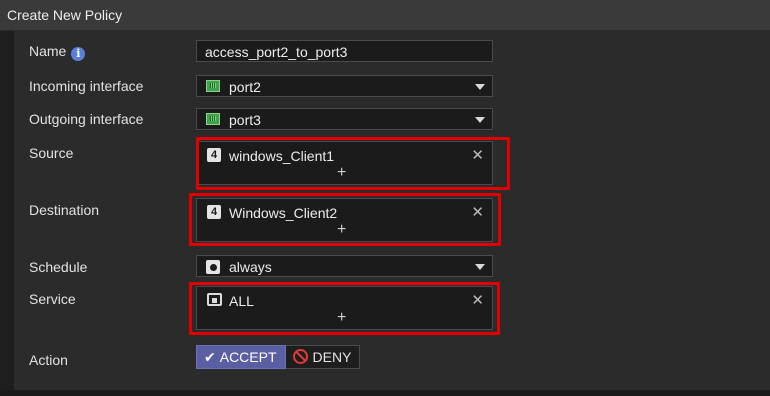  I want to click on destination-label: Destination, so click(64, 210).